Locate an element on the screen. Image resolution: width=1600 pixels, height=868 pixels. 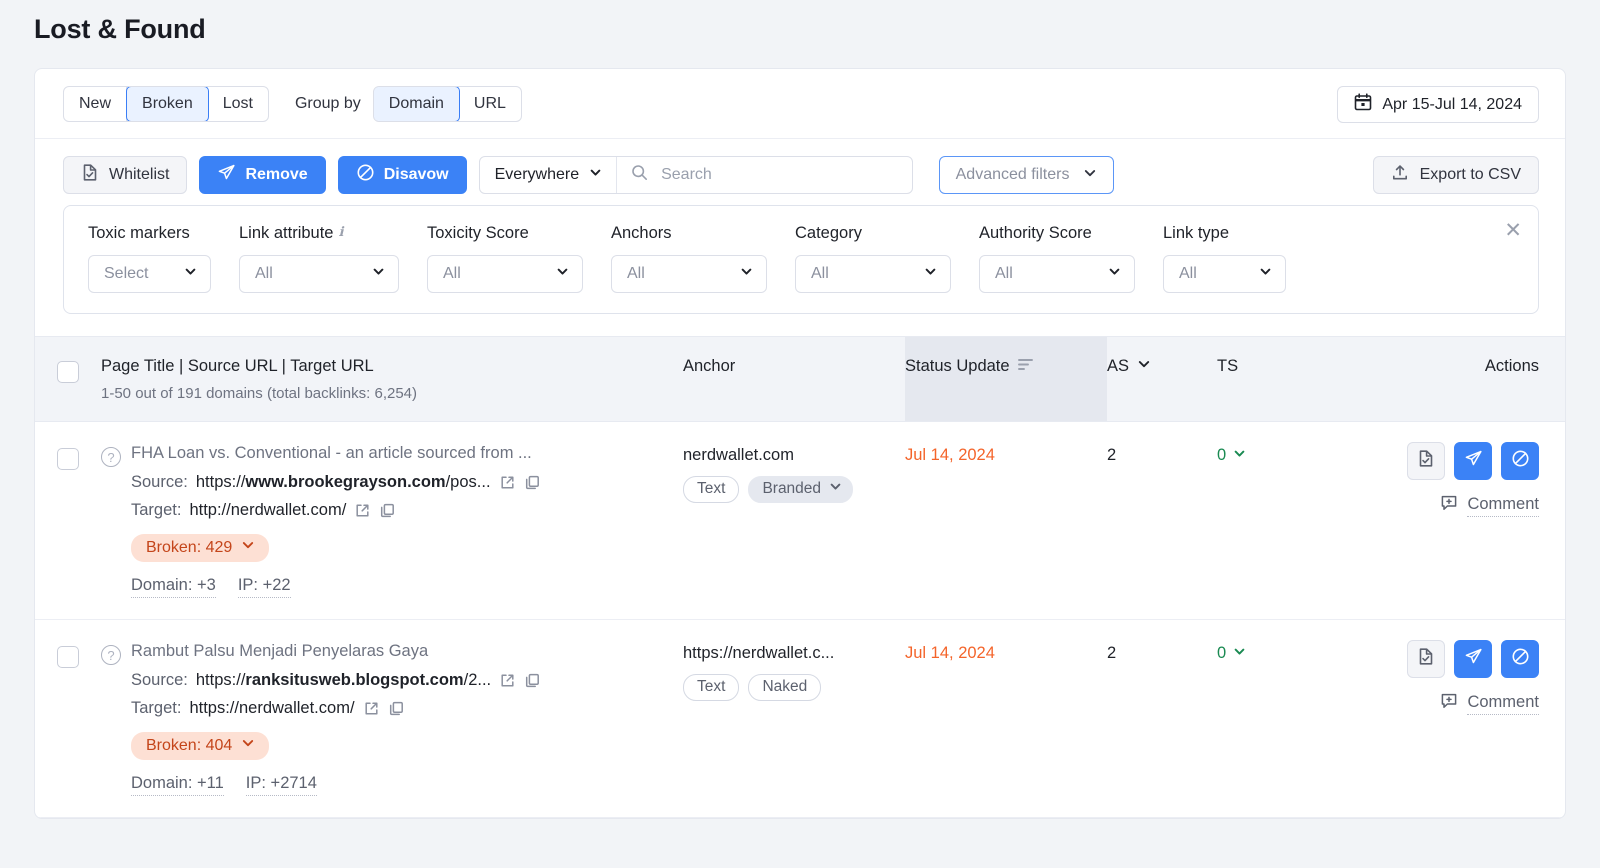
target-url-line: Target: http://nerdwallet.com/ is located at coordinates (407, 510).